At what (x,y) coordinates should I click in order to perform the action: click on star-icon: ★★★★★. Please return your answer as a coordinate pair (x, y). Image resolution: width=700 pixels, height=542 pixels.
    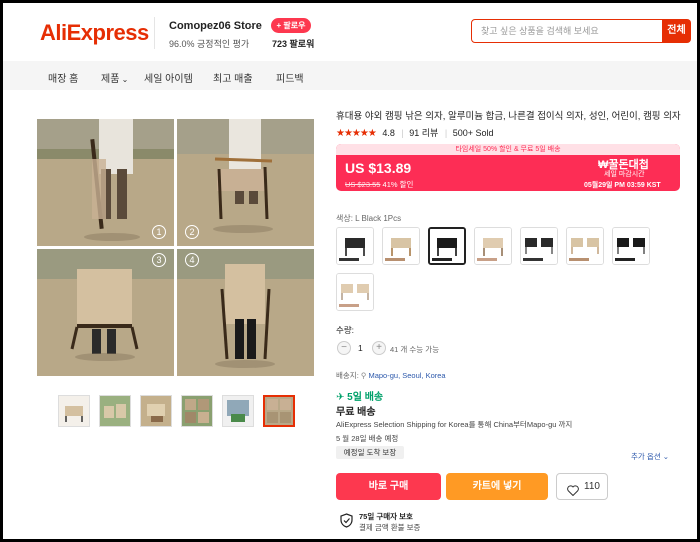
    Looking at the image, I should click on (356, 133).